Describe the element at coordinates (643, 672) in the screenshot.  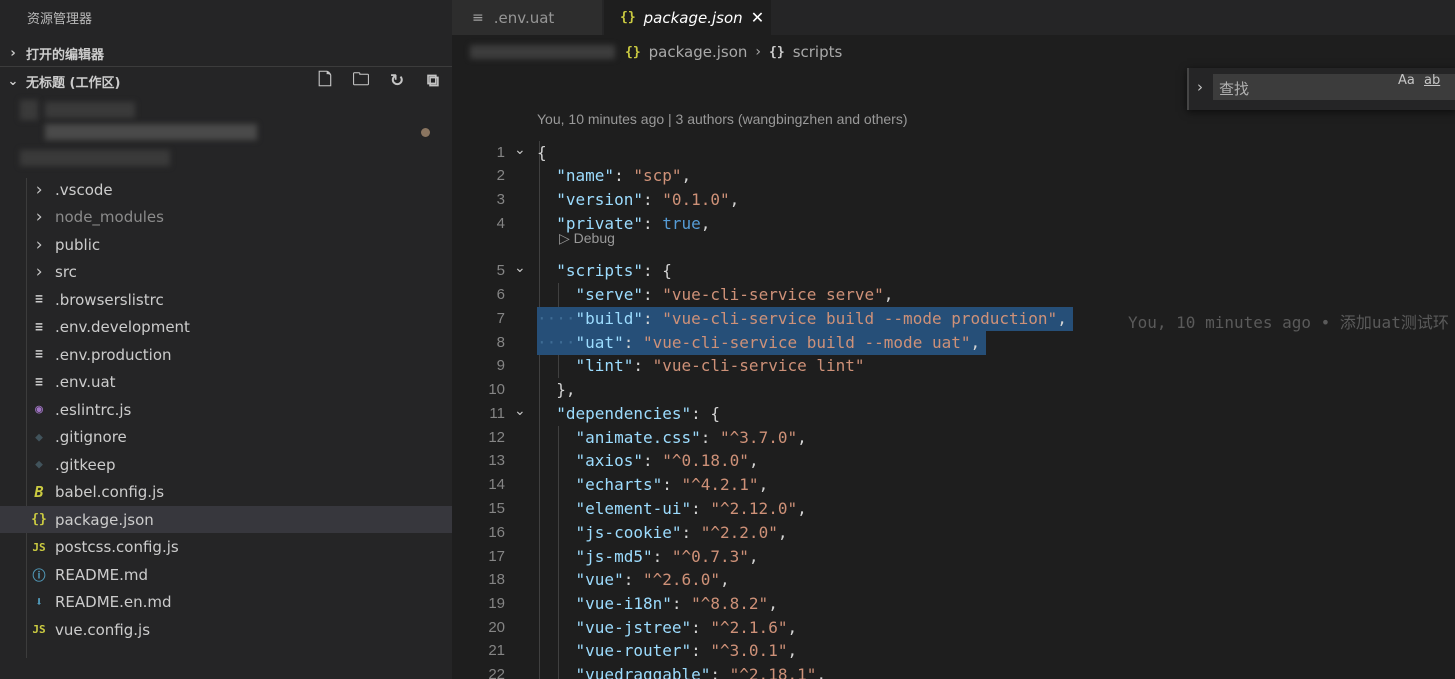
I see `code-token: "vuedraggable"` at that location.